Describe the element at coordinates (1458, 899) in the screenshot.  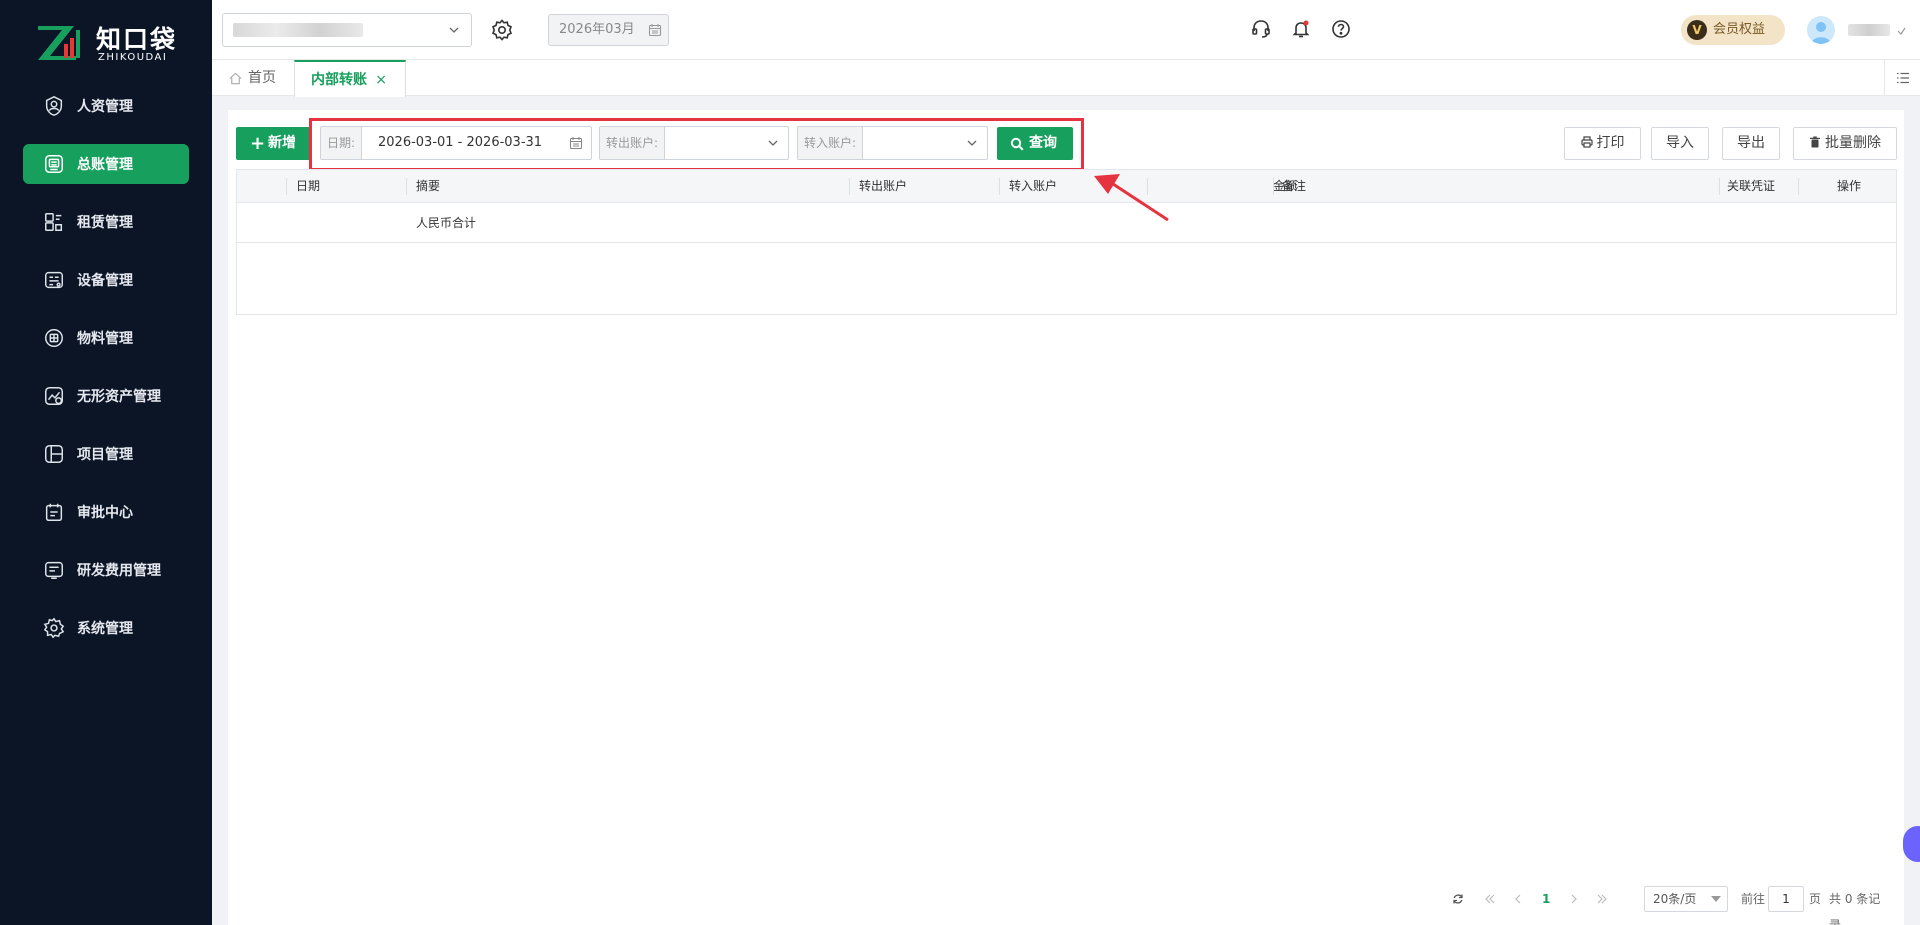
I see `refresh-icon` at that location.